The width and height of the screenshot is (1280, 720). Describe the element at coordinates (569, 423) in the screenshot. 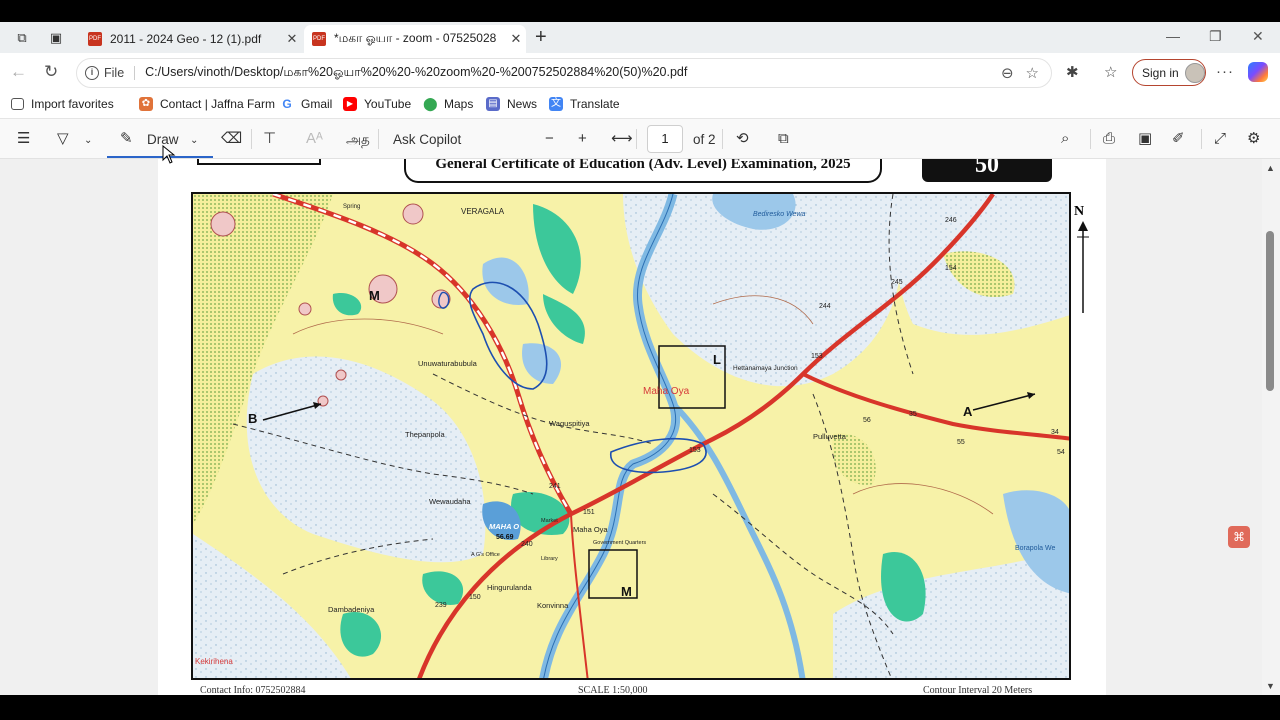

I see `label-waguspitiya: Waguspitiya` at that location.